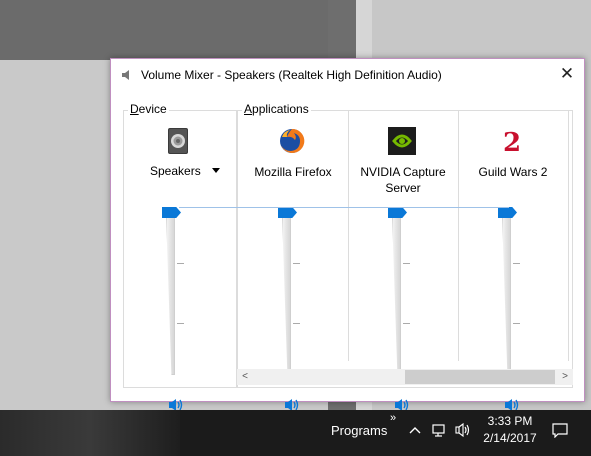 This screenshot has height=456, width=591. Describe the element at coordinates (164, 30) in the screenshot. I see `background-window-dark` at that location.